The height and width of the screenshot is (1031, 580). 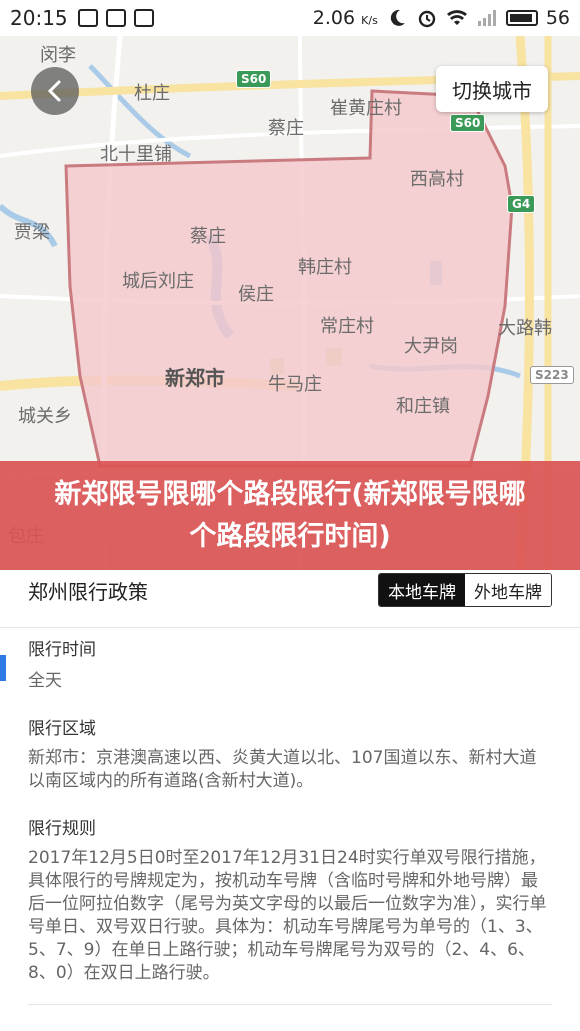 I want to click on signal-icon, so click(x=486, y=18).